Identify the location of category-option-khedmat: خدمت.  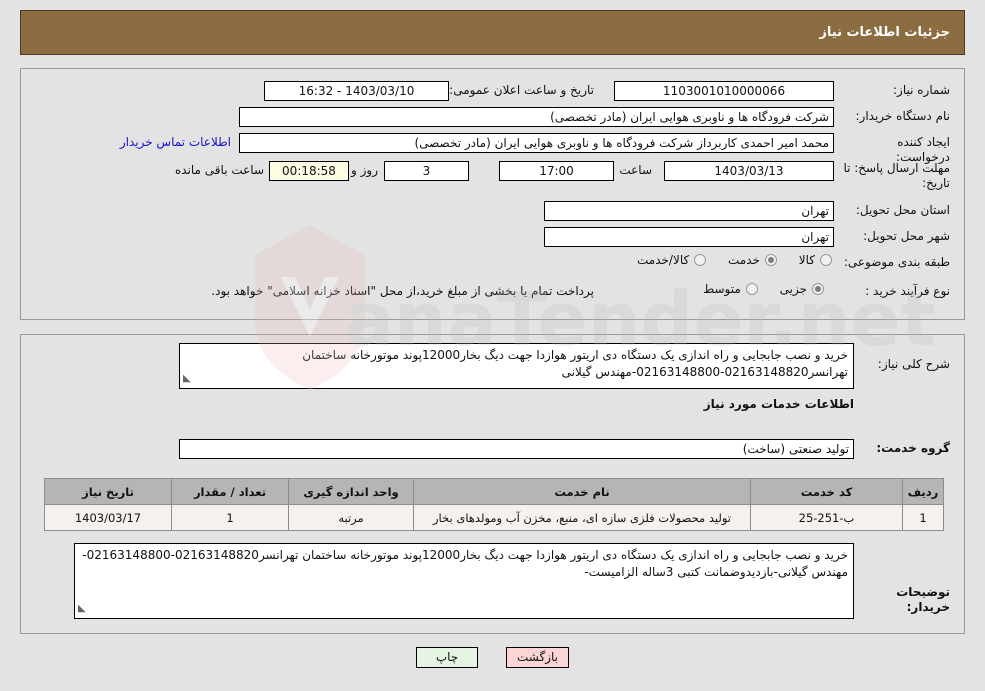
(752, 260).